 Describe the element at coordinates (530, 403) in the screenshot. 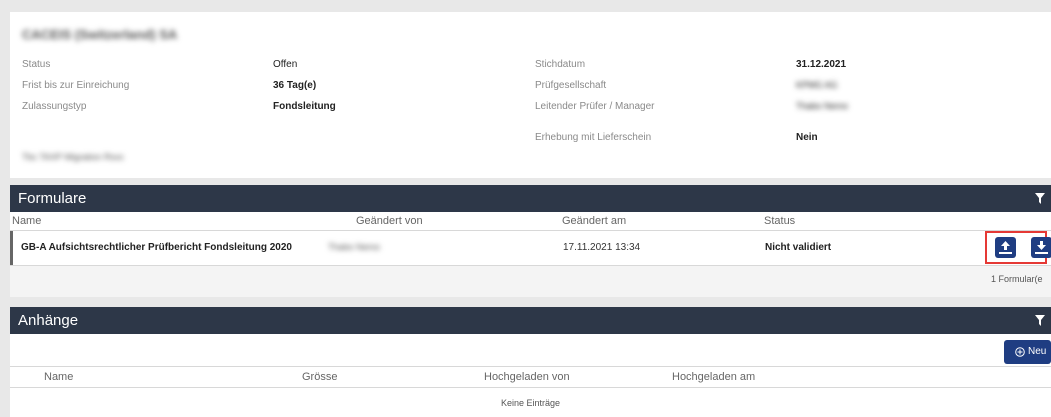

I see `empty-state: Keine Einträge` at that location.